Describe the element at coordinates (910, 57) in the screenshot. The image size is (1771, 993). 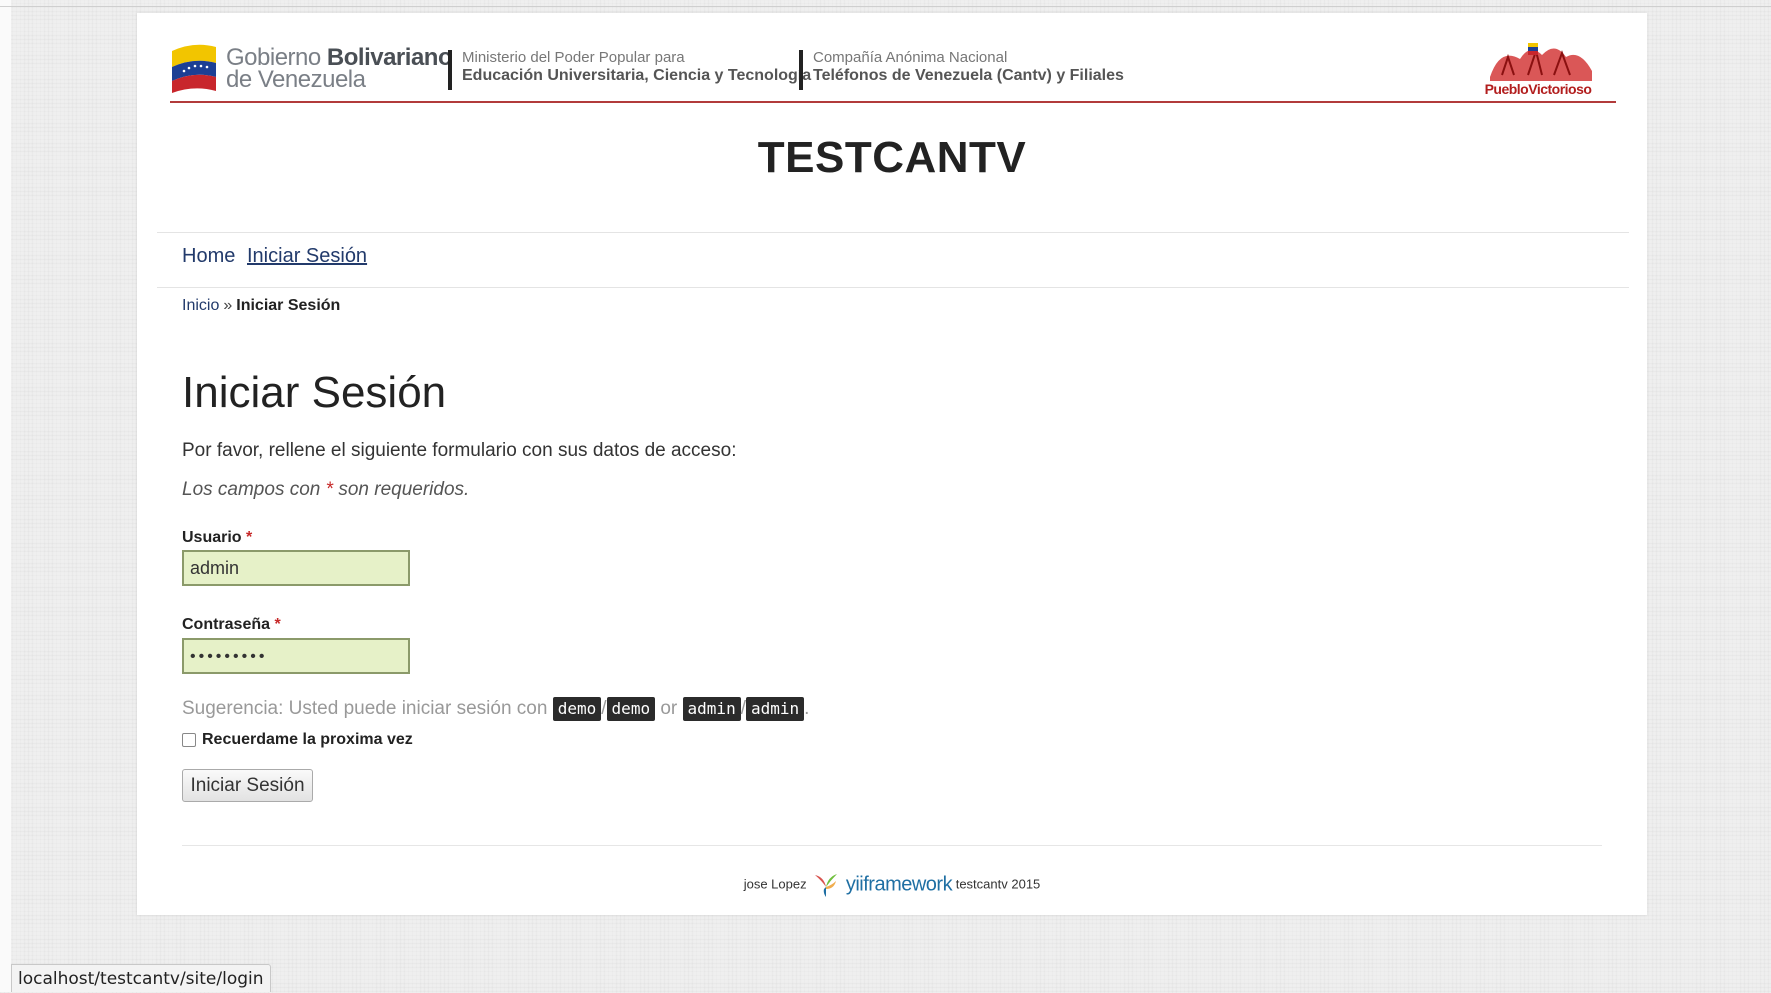
I see `company-line-1: Compañía Anónima Nacional` at that location.